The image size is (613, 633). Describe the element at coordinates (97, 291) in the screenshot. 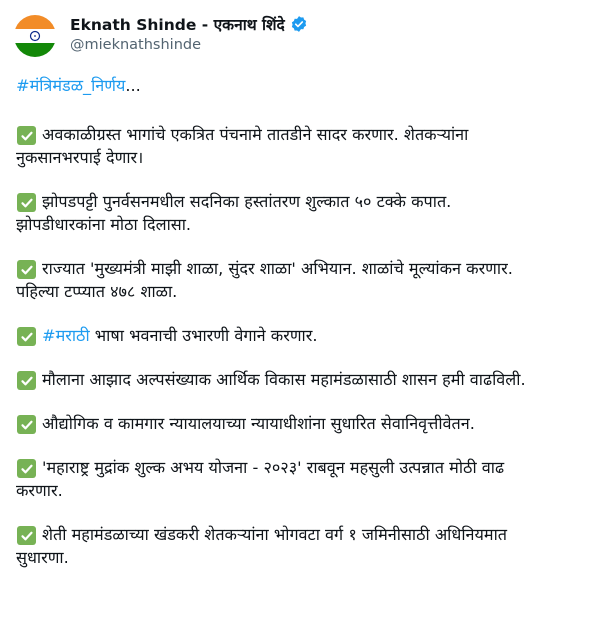

I see `item-text-line2: पहिल्या टप्प्यात ४७८ शाळा.` at that location.